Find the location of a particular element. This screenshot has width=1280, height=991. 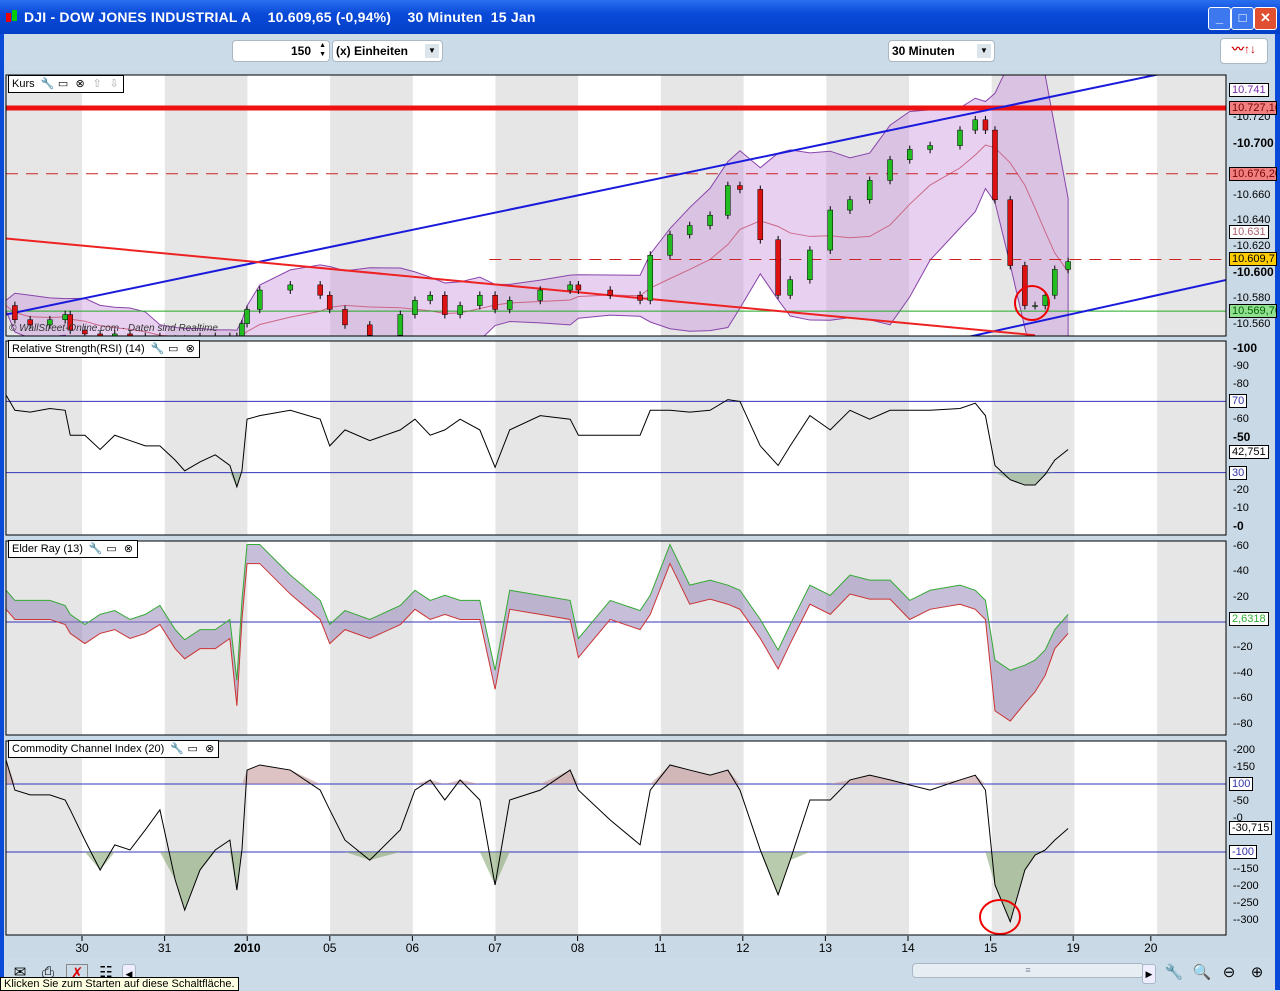

rsi-tick-label: -50 is located at coordinates (1242, 437).